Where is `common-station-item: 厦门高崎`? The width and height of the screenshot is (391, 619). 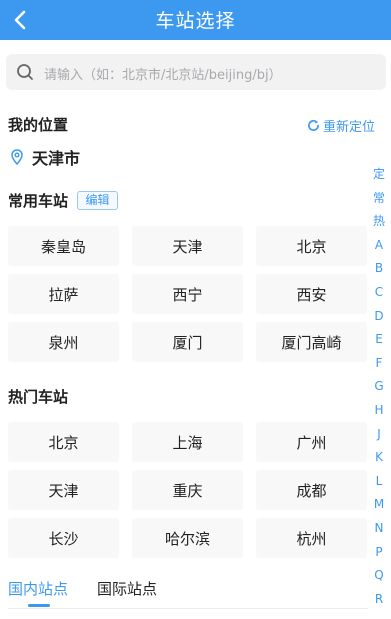
common-station-item: 厦门高崎 is located at coordinates (311, 342).